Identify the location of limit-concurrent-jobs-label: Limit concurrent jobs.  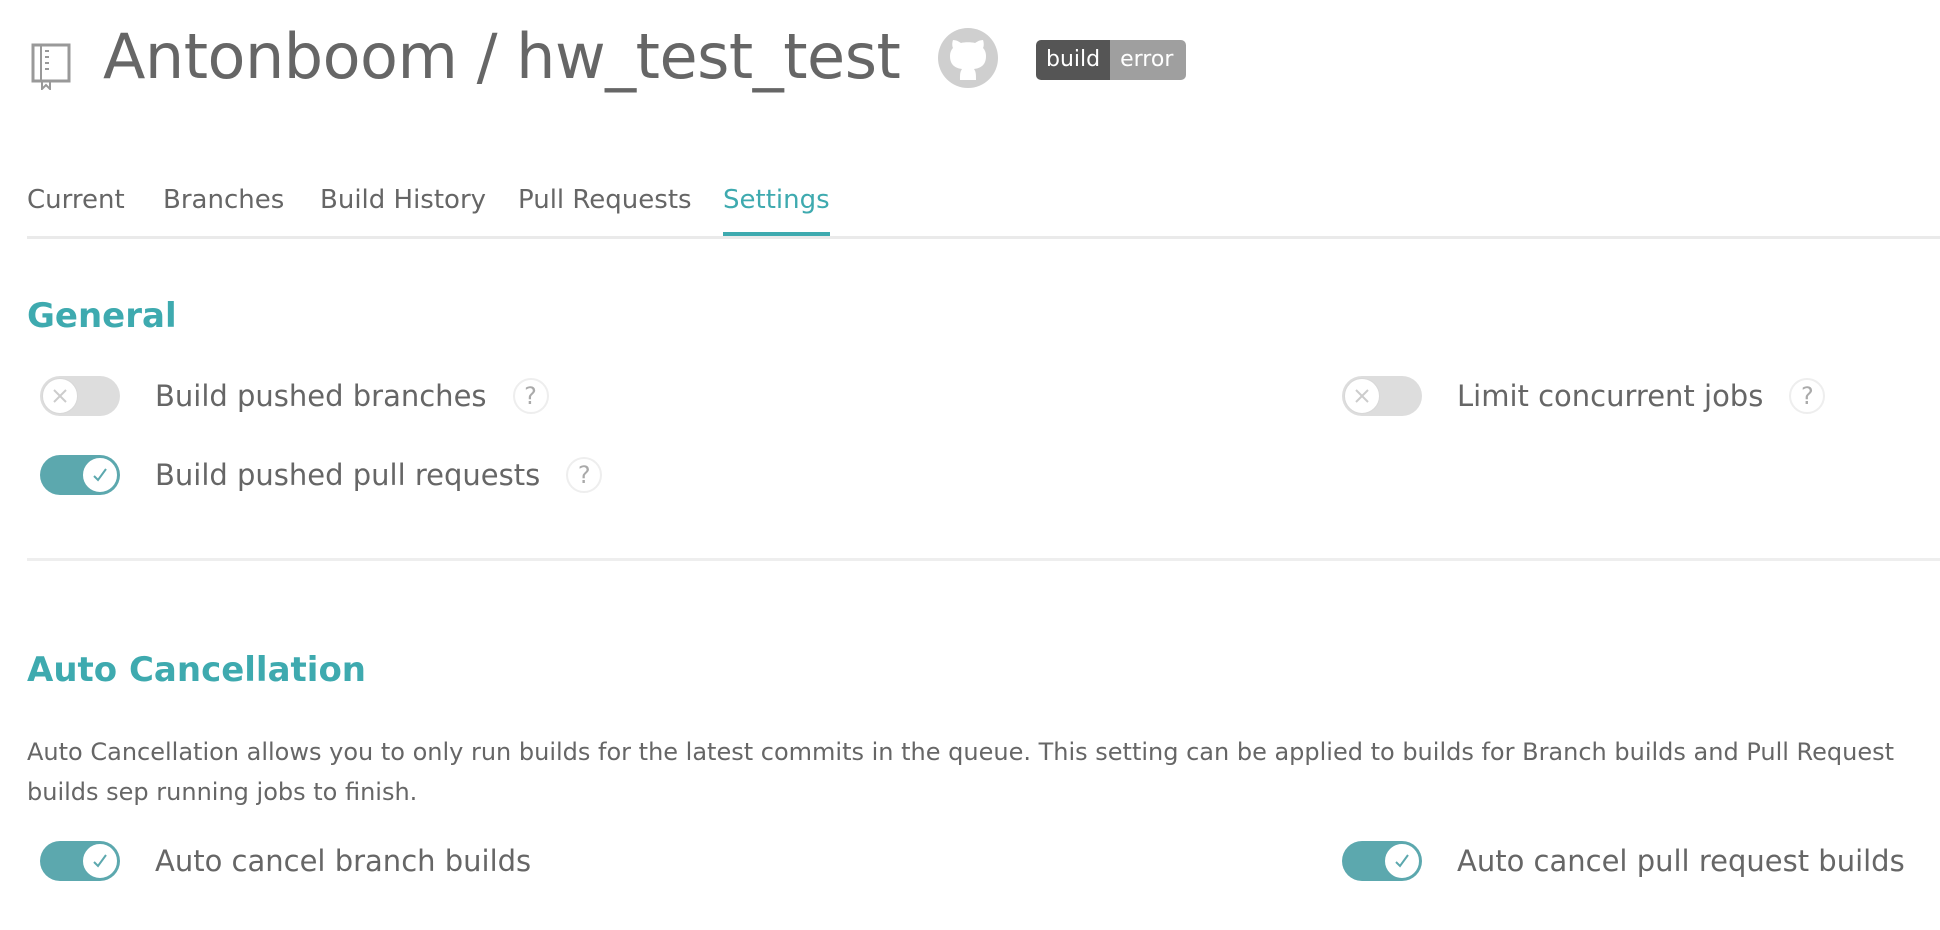
(1610, 396).